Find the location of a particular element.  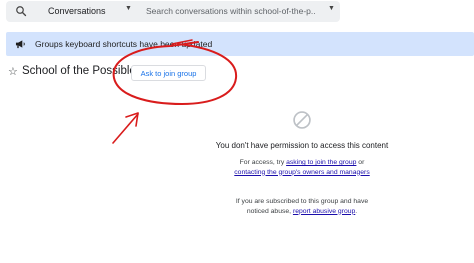

annotation-arrow-head is located at coordinates (132, 119).